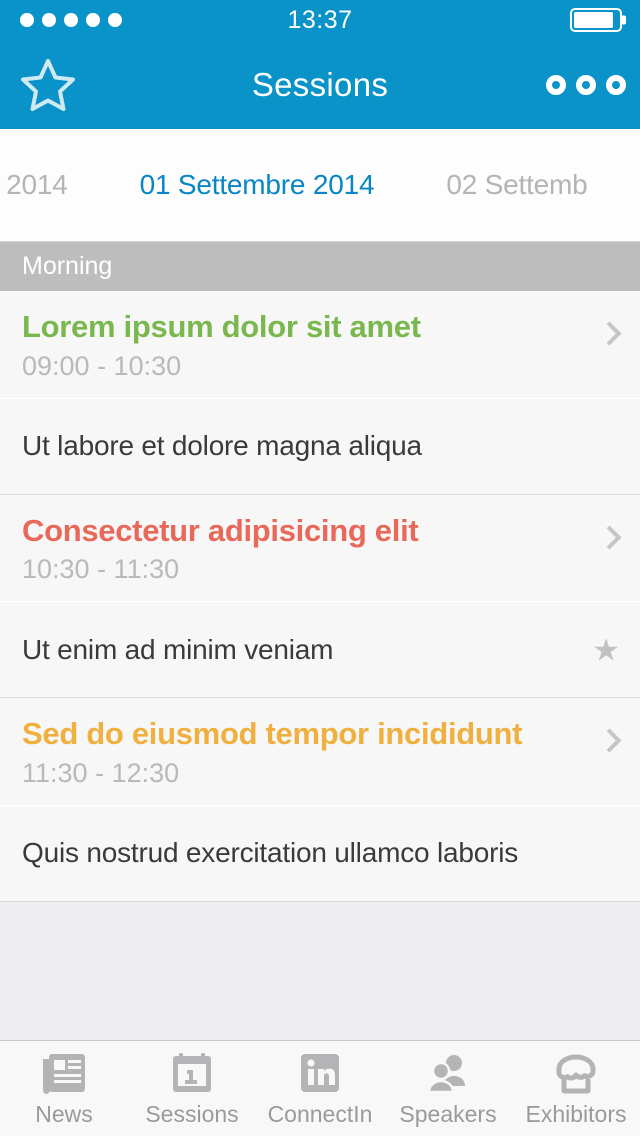 The height and width of the screenshot is (1136, 640). What do you see at coordinates (64, 1113) in the screenshot?
I see `tab-label: News` at bounding box center [64, 1113].